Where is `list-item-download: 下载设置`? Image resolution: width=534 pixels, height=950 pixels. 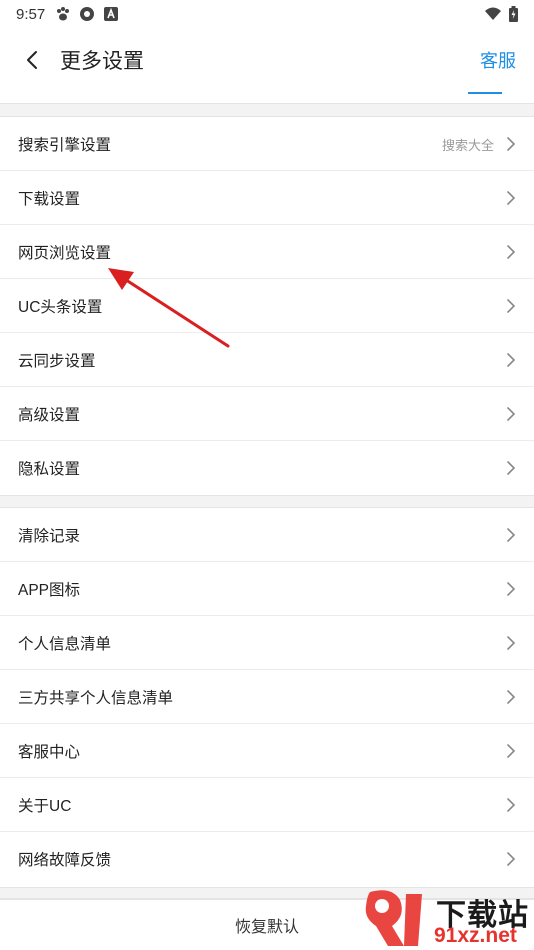 list-item-download: 下载设置 is located at coordinates (267, 198).